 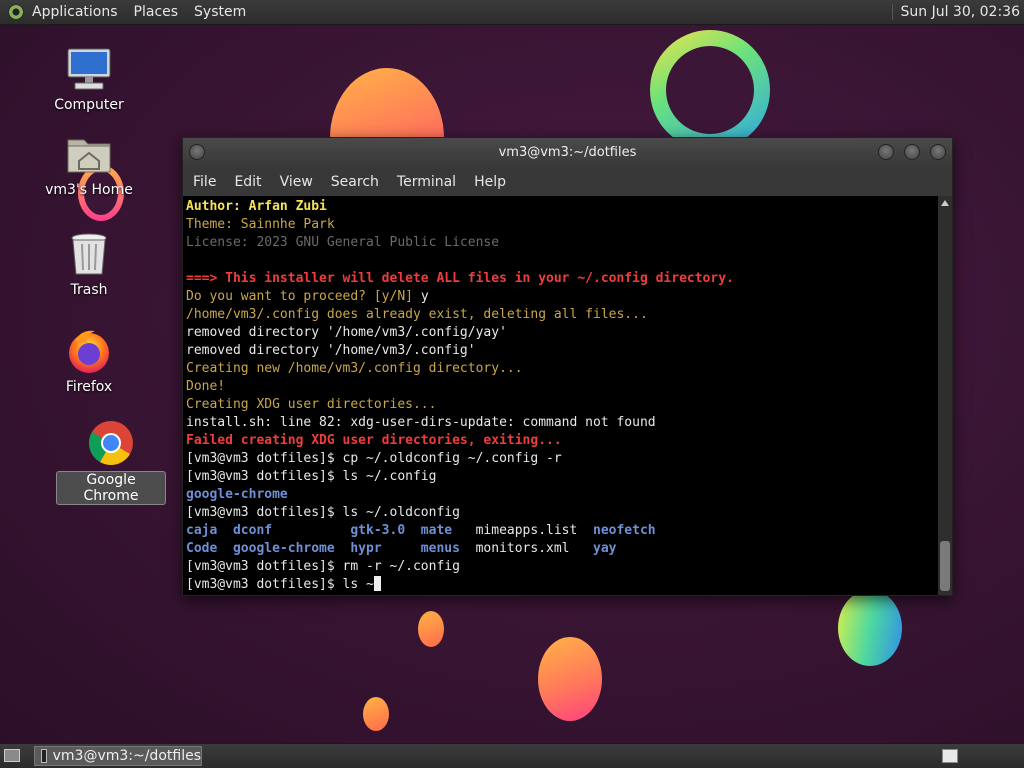 What do you see at coordinates (567, 182) in the screenshot?
I see `terminal-menubar: File Edit View Search Terminal Help` at bounding box center [567, 182].